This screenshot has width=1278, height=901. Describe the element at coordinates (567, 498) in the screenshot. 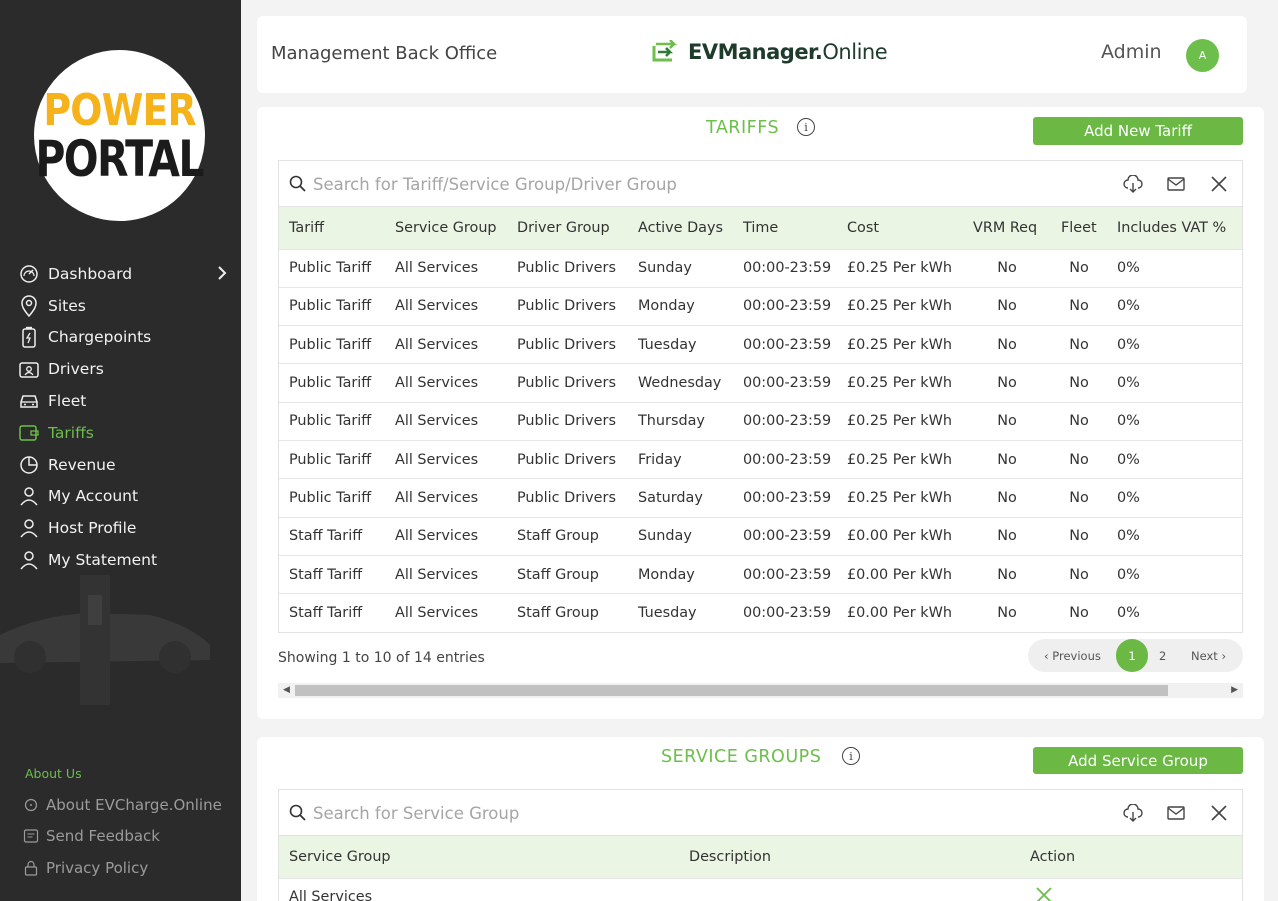

I see `table-cell: Public Drivers` at that location.